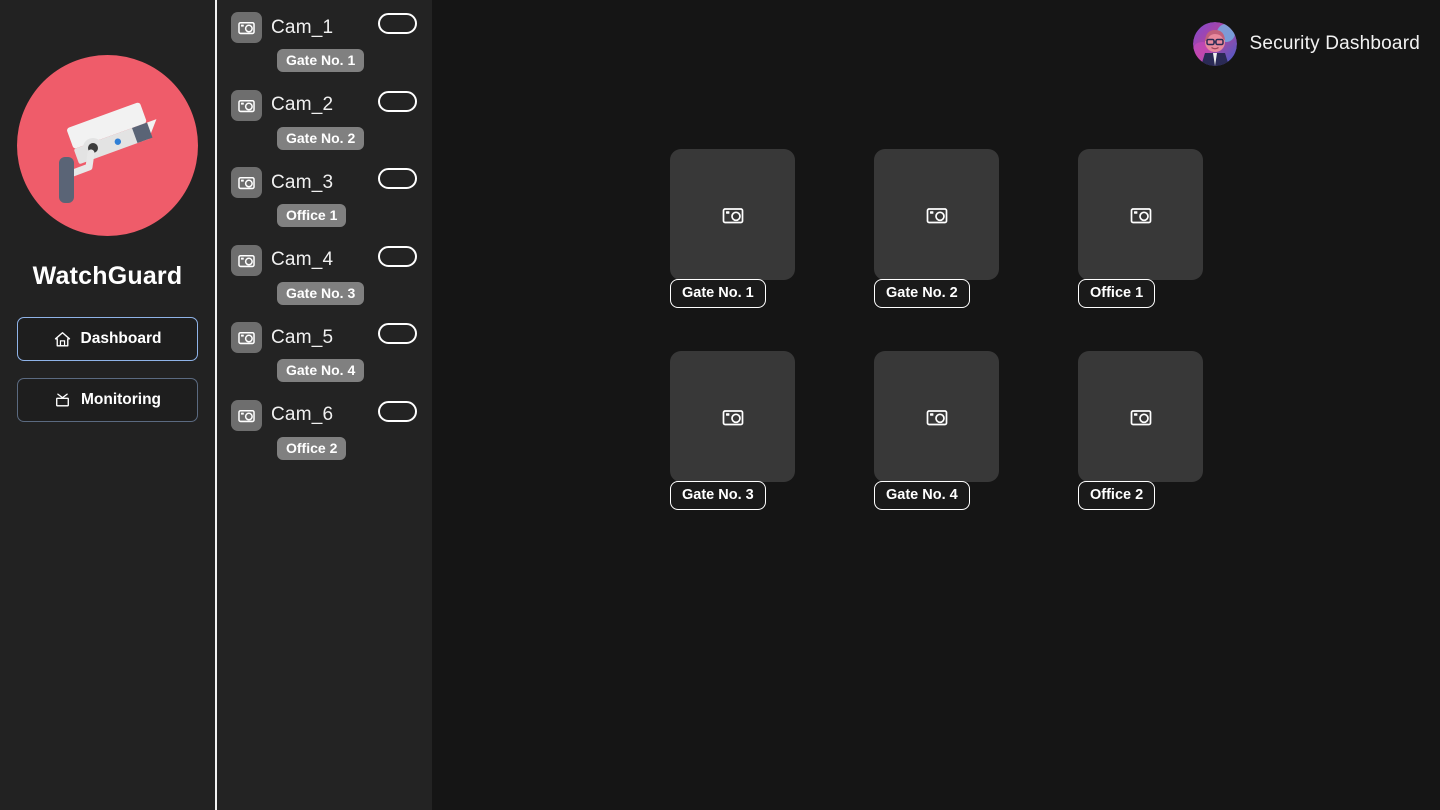 This screenshot has width=1440, height=810. Describe the element at coordinates (922, 293) in the screenshot. I see `camera-tile-label: Gate No. 2` at that location.